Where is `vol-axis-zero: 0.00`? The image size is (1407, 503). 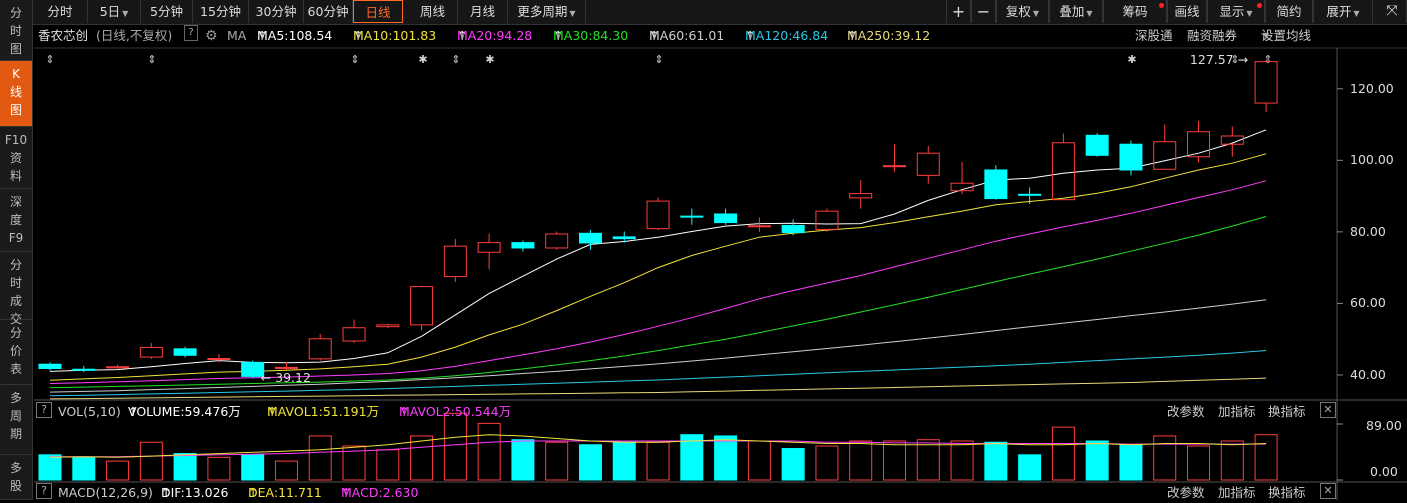 vol-axis-zero: 0.00 is located at coordinates (1384, 471).